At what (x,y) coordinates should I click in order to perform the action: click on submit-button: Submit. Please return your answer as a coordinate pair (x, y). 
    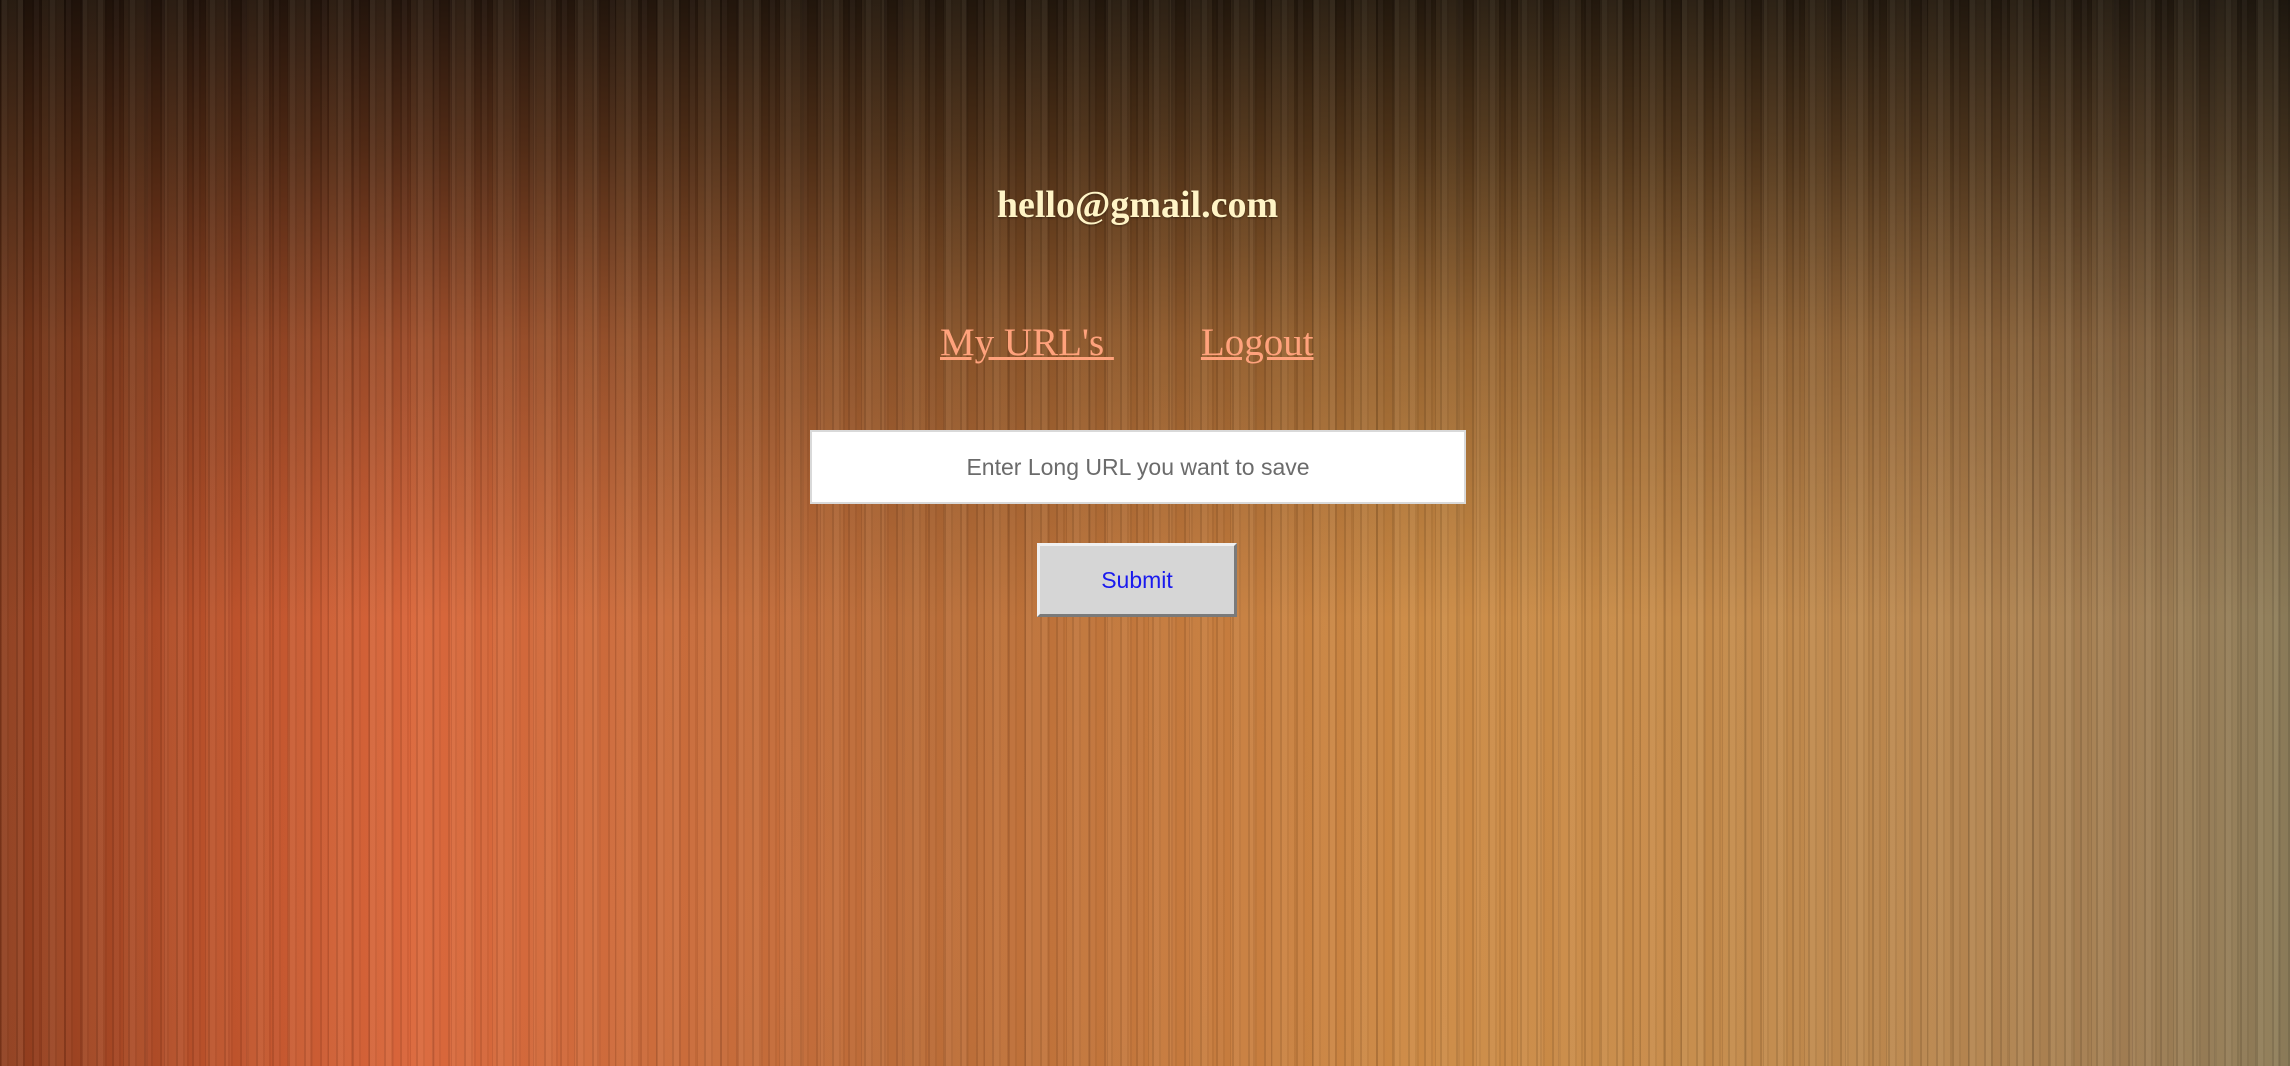
    Looking at the image, I should click on (1137, 580).